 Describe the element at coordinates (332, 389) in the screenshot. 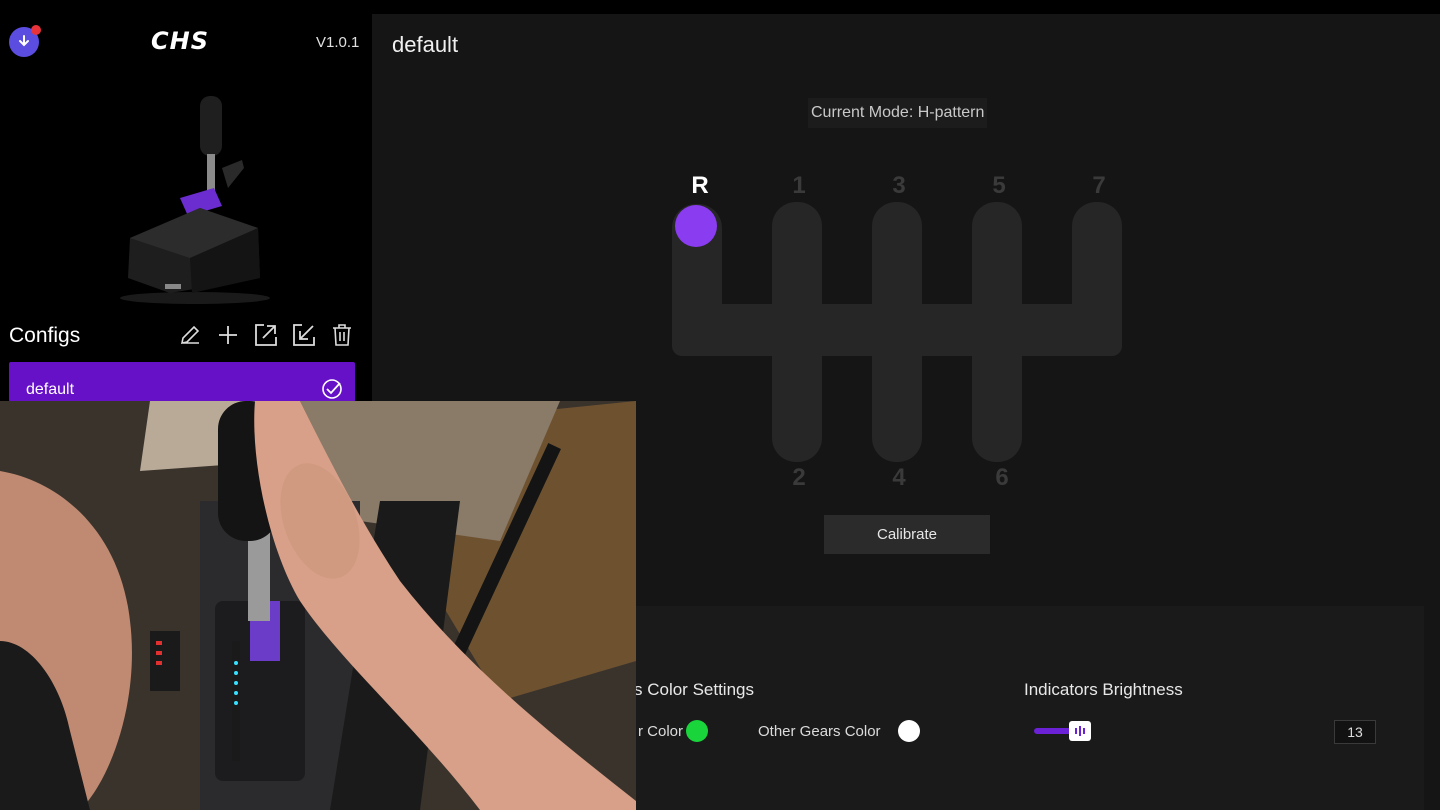

I see `check-circle-icon` at that location.